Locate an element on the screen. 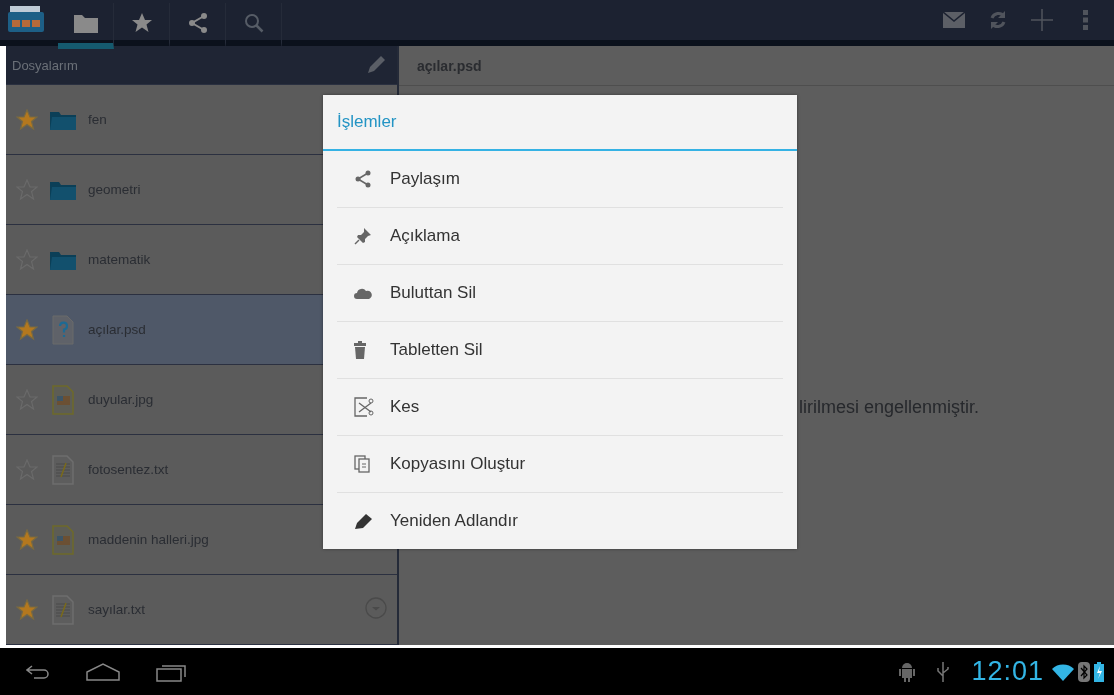 The image size is (1114, 695). back-button is located at coordinates (38, 671).